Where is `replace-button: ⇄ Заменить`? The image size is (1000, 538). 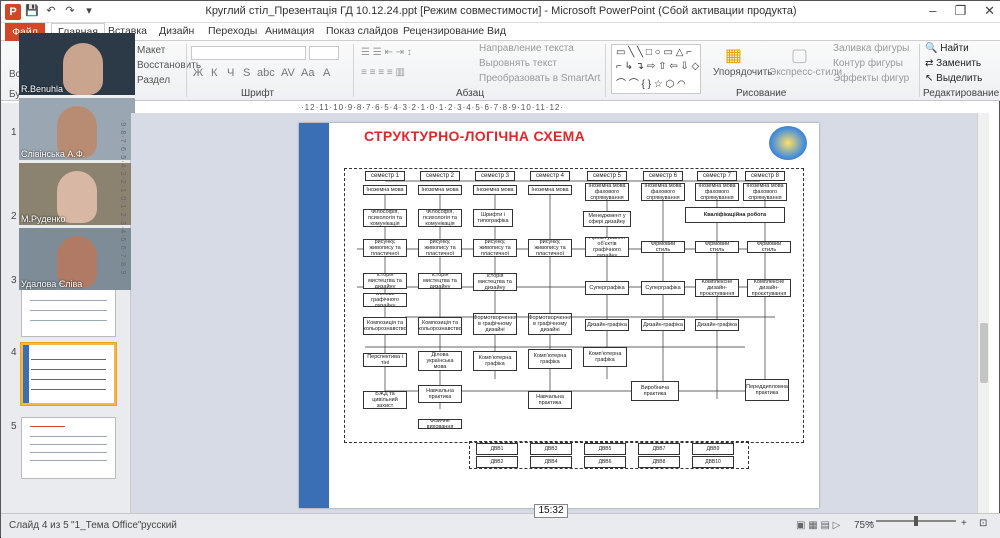
replace-button: ⇄ Заменить is located at coordinates (953, 63).